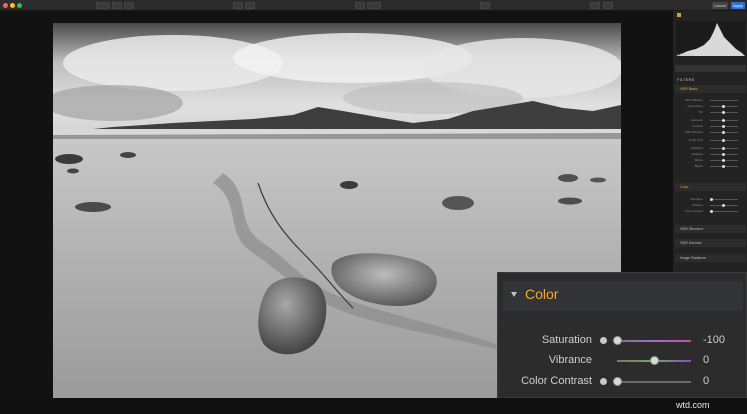  I want to click on section-image-radiance-label: Image Radiance, so click(693, 258).